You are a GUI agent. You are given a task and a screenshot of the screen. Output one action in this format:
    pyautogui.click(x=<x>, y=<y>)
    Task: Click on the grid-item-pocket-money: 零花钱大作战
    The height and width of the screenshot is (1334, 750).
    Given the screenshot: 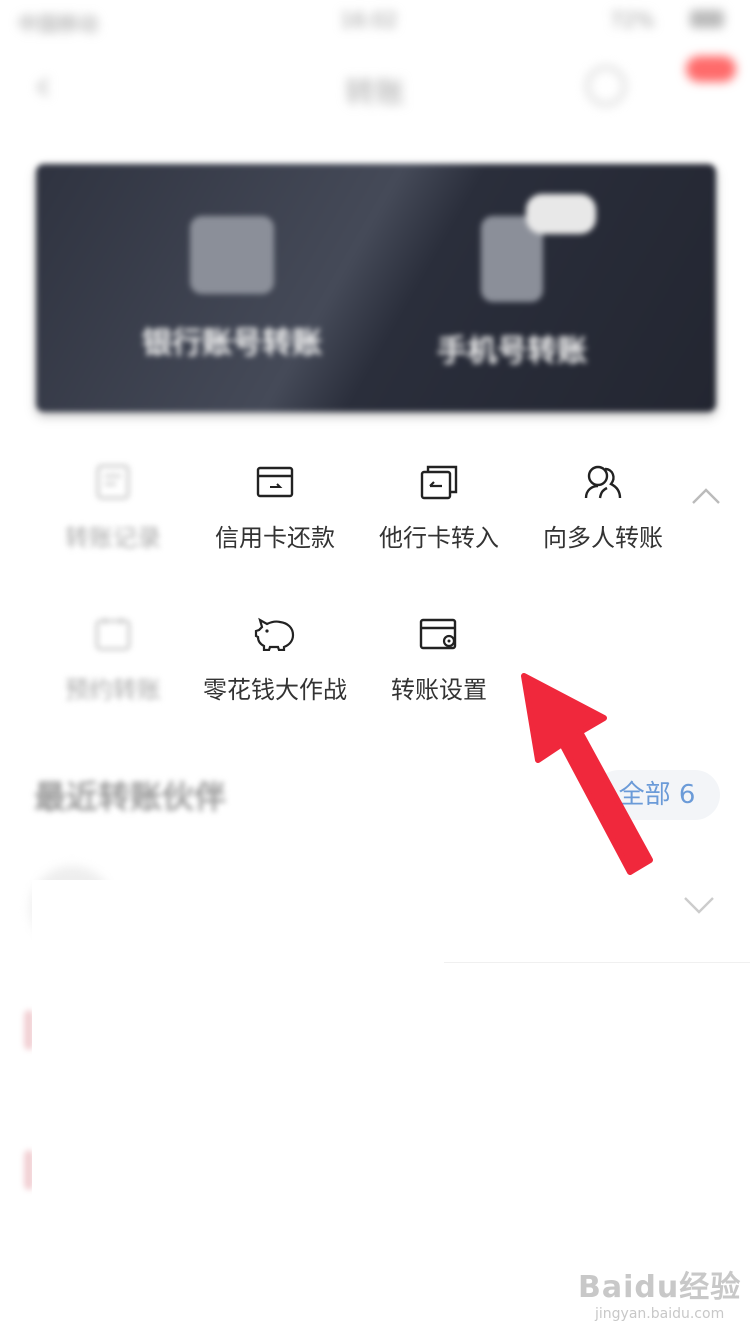 What is the action you would take?
    pyautogui.click(x=275, y=659)
    